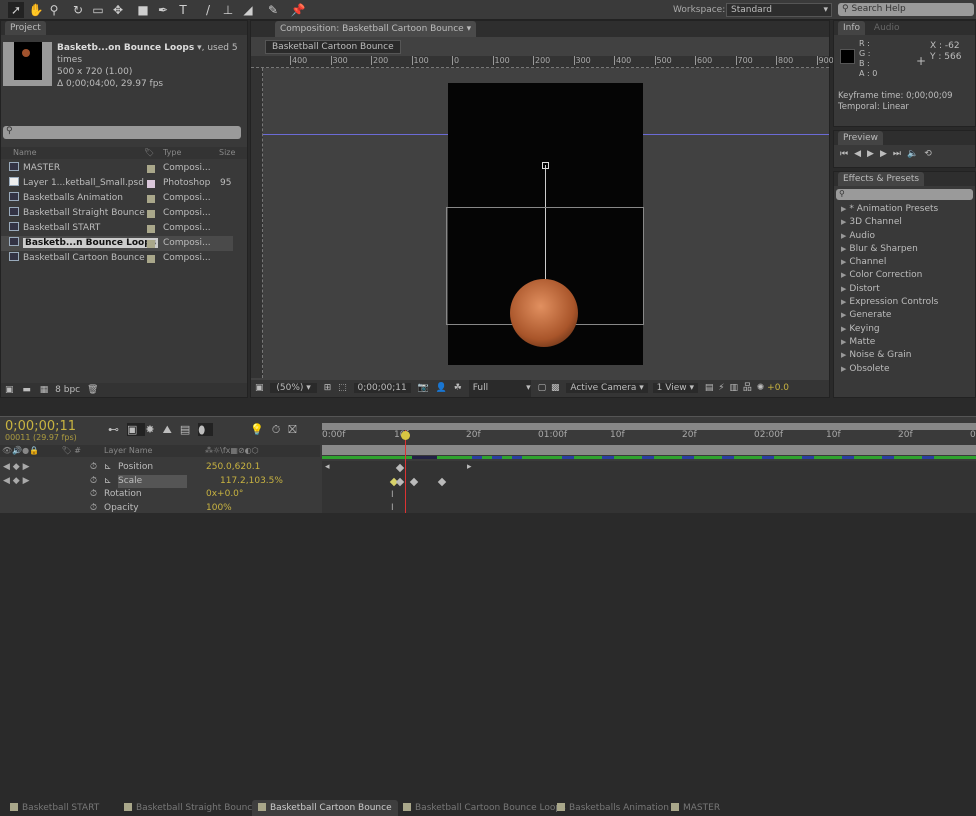 Image resolution: width=976 pixels, height=816 pixels. Describe the element at coordinates (904, 222) in the screenshot. I see `effects-category: ▶ 3D Channel` at that location.